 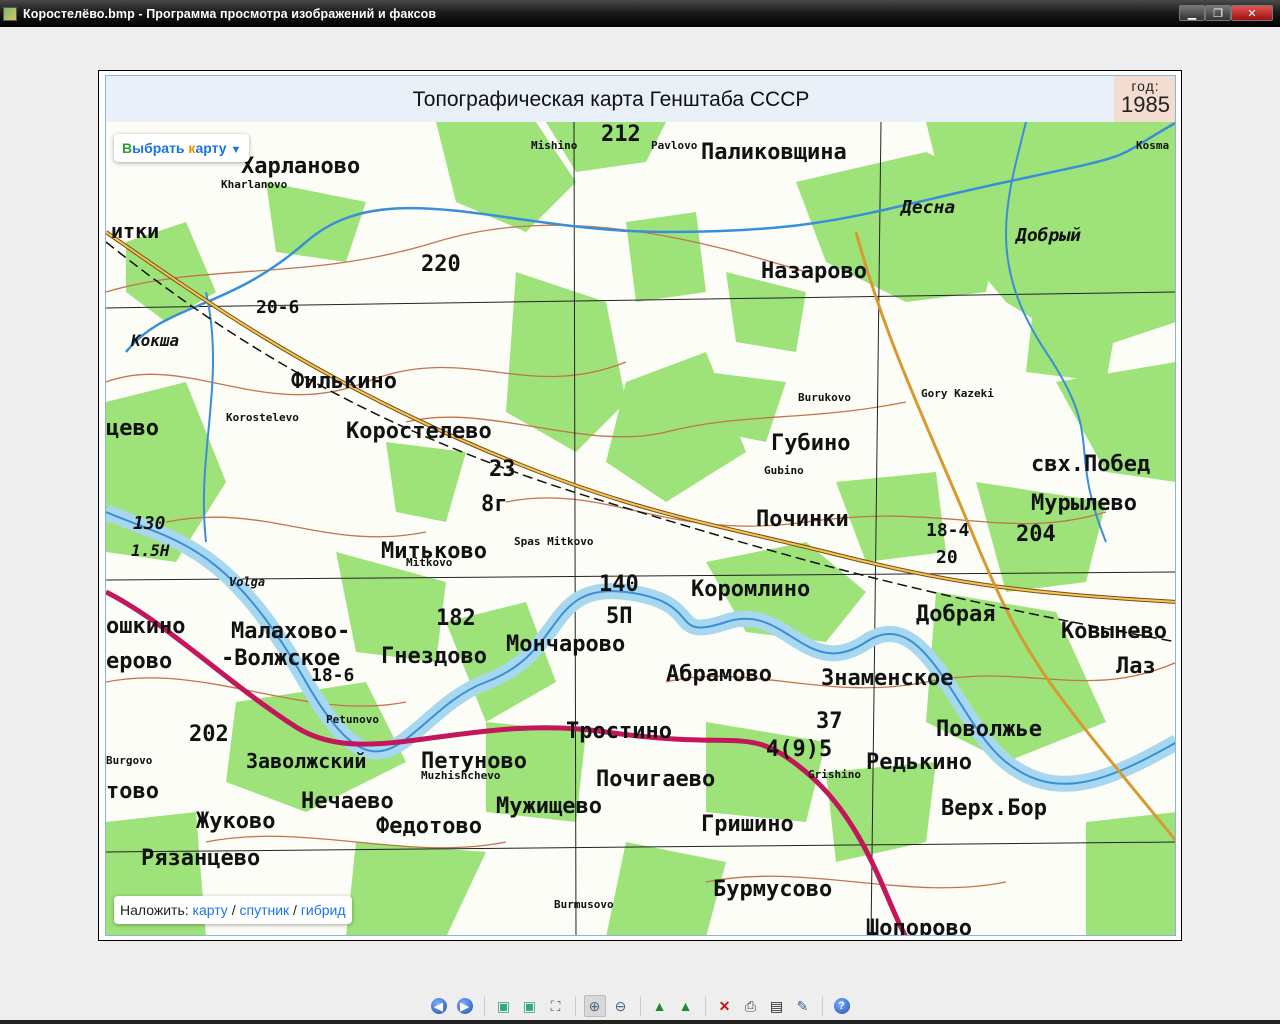 What do you see at coordinates (211, 148) in the screenshot?
I see `choose-map-text: арту` at bounding box center [211, 148].